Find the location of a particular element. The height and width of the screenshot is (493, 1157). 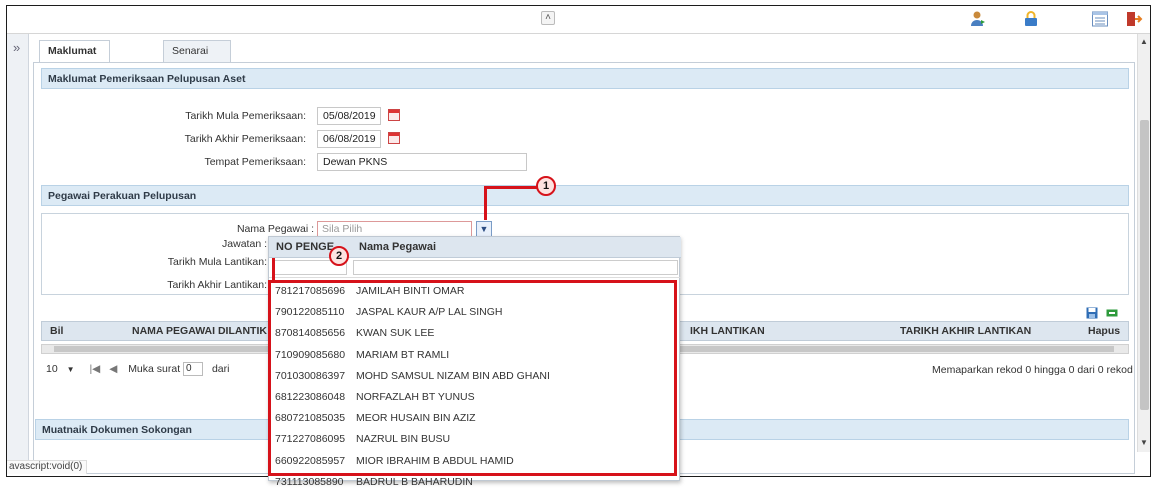

tarikh-akhir-pemeriksaan-field: 06/08/2019 is located at coordinates (349, 139).